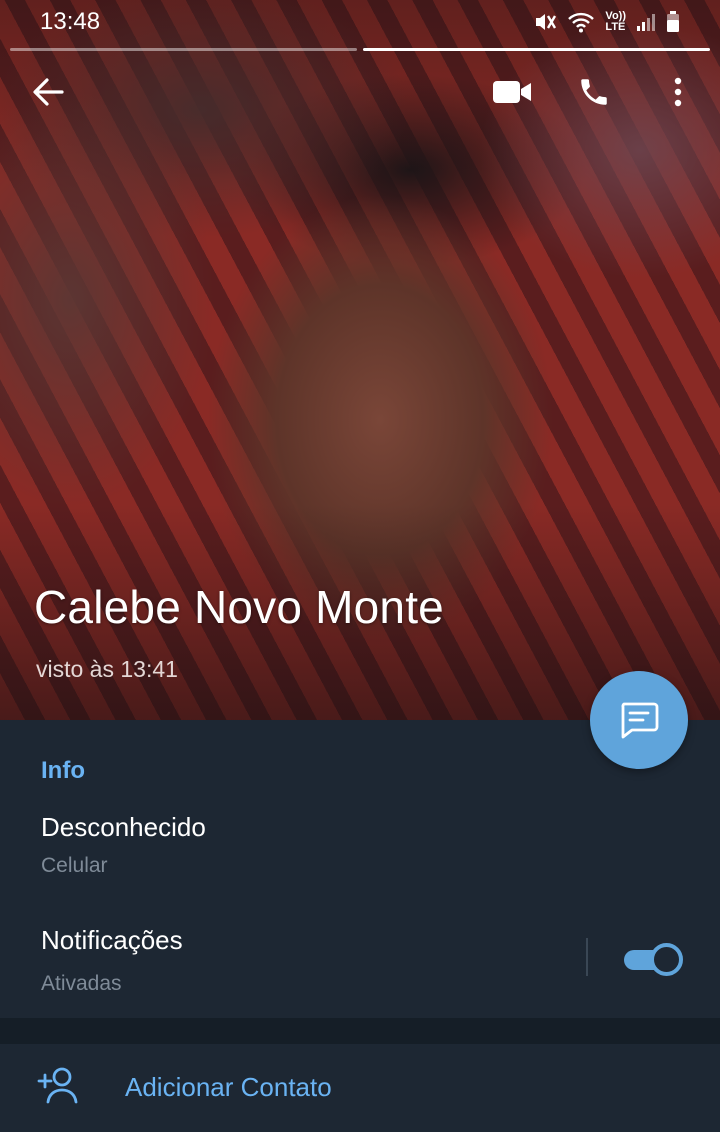 The width and height of the screenshot is (720, 1132). Describe the element at coordinates (360, 92) in the screenshot. I see `profile-toolbar` at that location.